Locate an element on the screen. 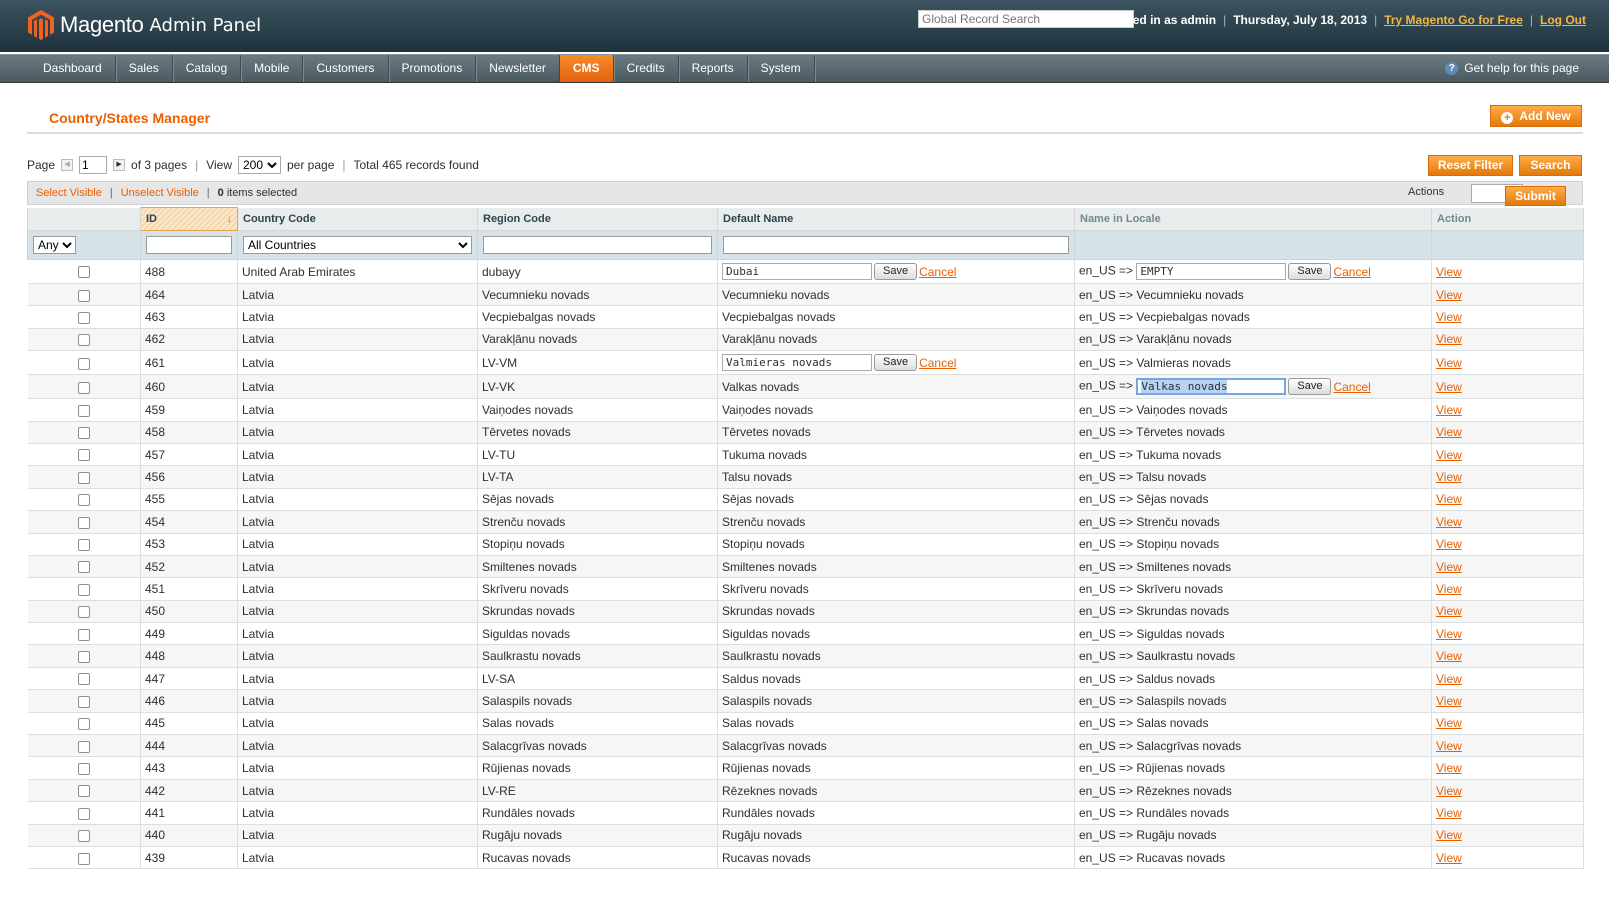  filter-region-code-input is located at coordinates (597, 245).